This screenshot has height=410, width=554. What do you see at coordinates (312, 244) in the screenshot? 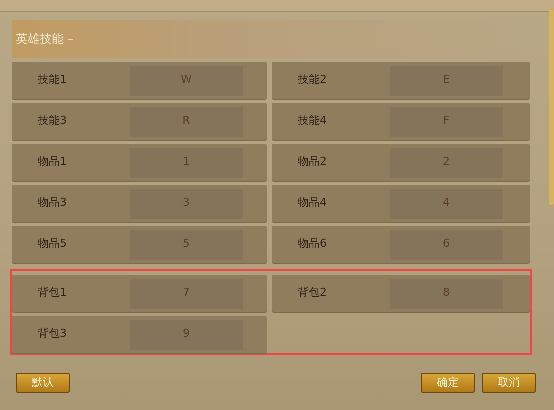
I see `action-label: 物品6` at bounding box center [312, 244].